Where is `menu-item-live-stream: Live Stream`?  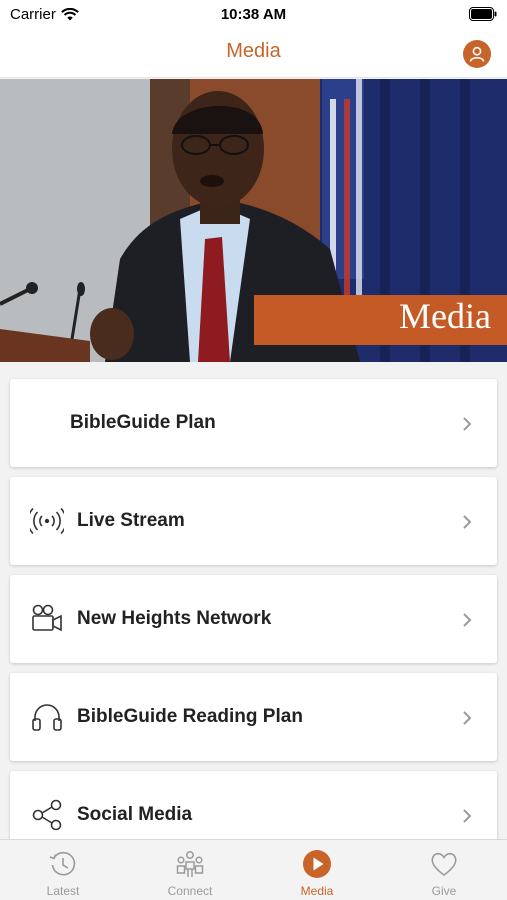 menu-item-live-stream: Live Stream is located at coordinates (253, 521).